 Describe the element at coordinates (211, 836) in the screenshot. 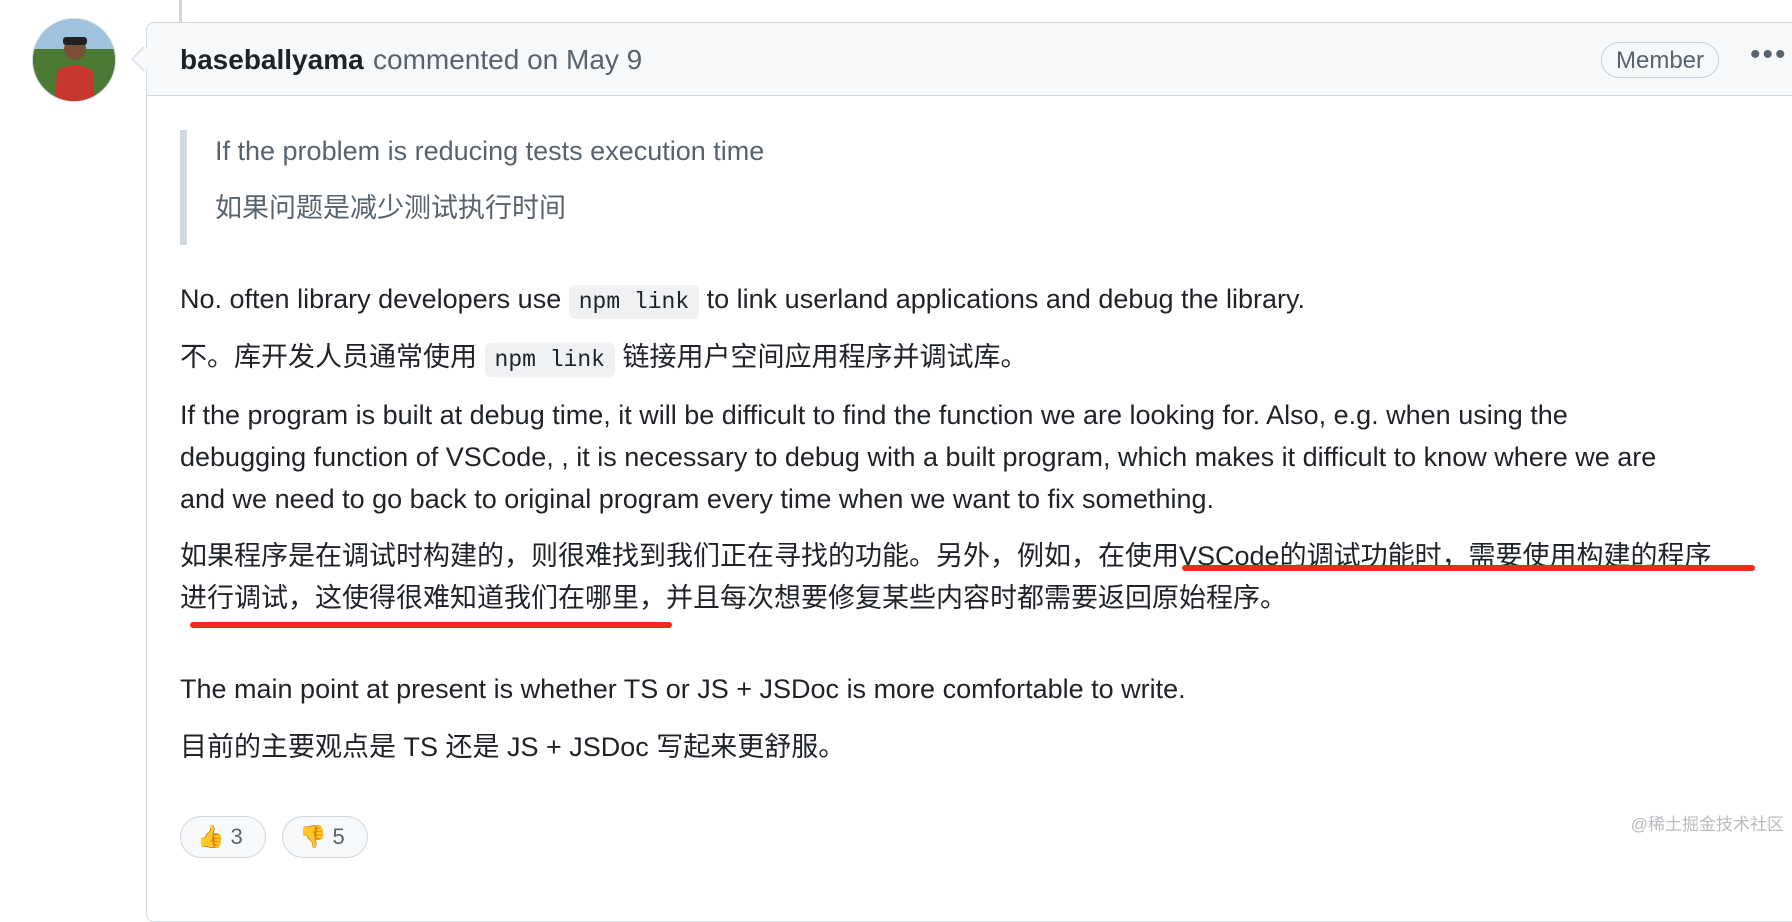

I see `thumbs-up-icon: 👍` at that location.